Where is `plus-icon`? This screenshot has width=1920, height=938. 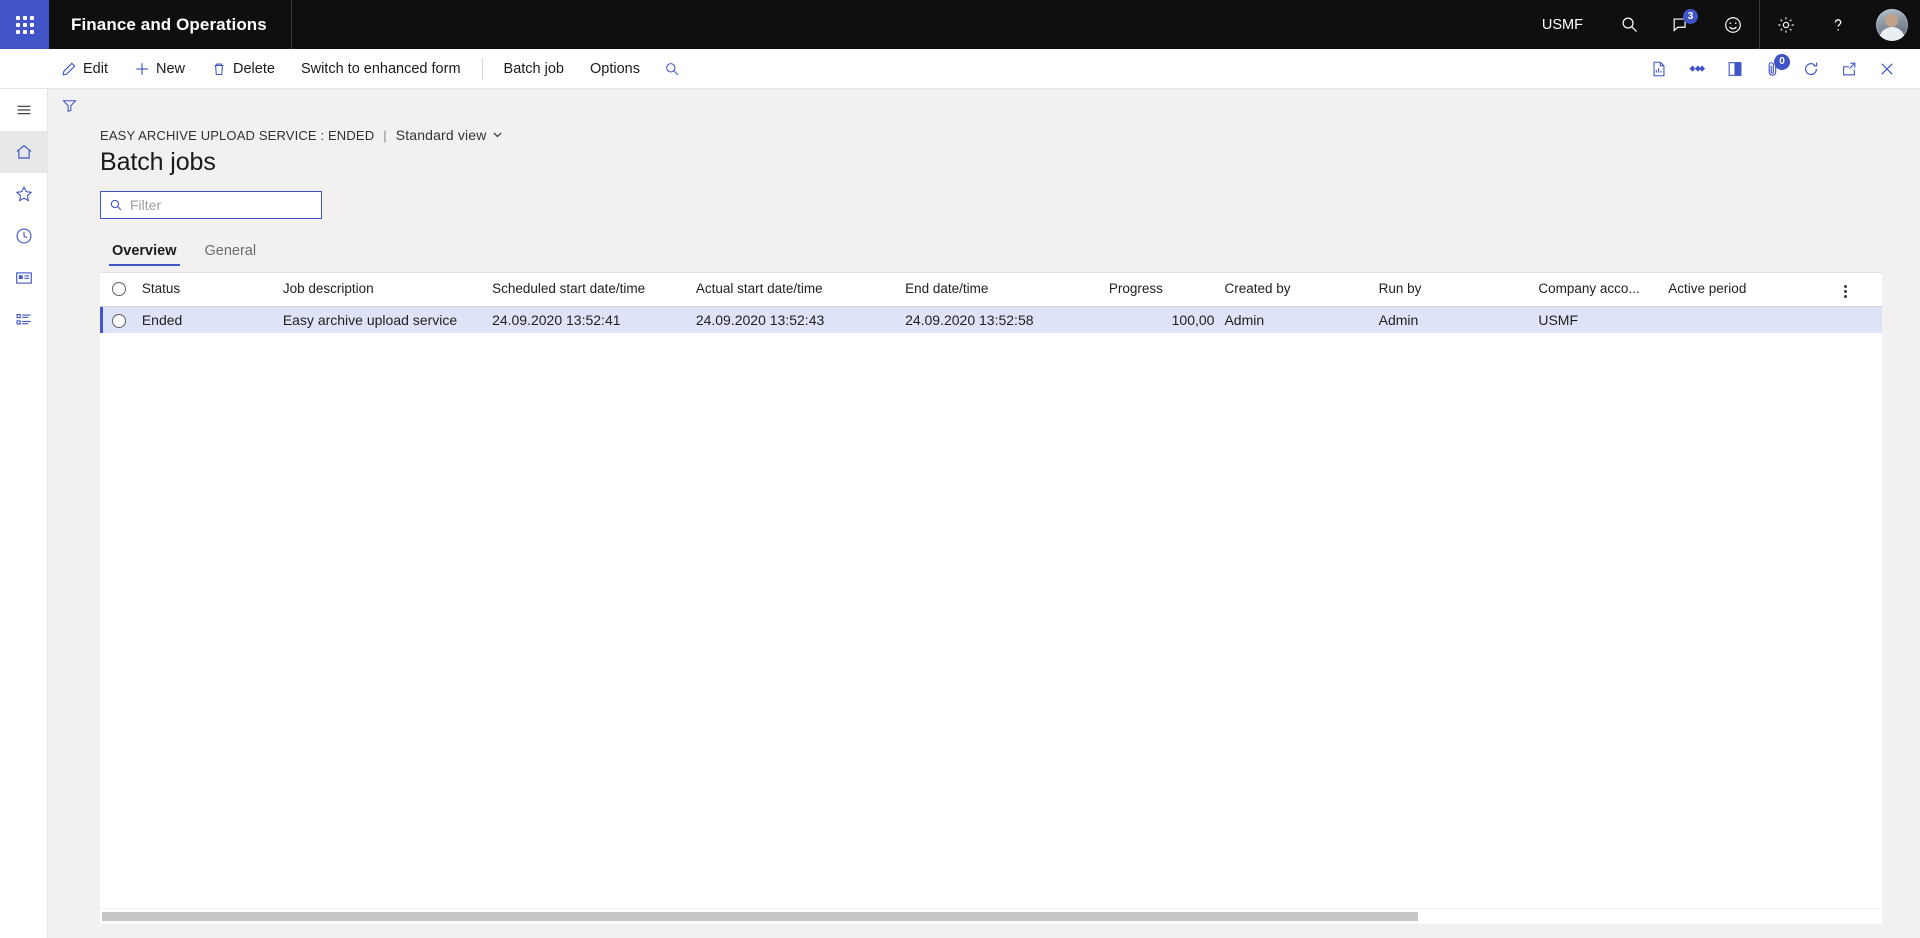
plus-icon is located at coordinates (142, 69).